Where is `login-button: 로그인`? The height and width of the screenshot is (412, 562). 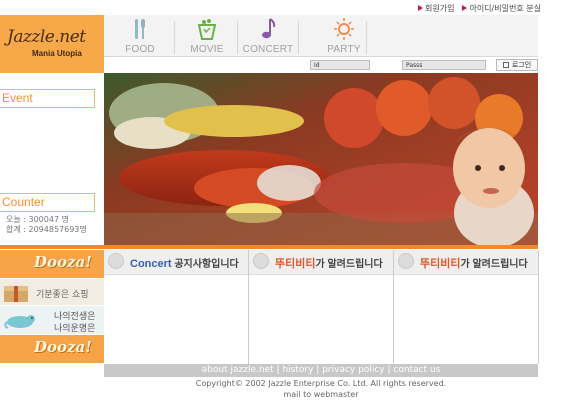 login-button: 로그인 is located at coordinates (517, 65).